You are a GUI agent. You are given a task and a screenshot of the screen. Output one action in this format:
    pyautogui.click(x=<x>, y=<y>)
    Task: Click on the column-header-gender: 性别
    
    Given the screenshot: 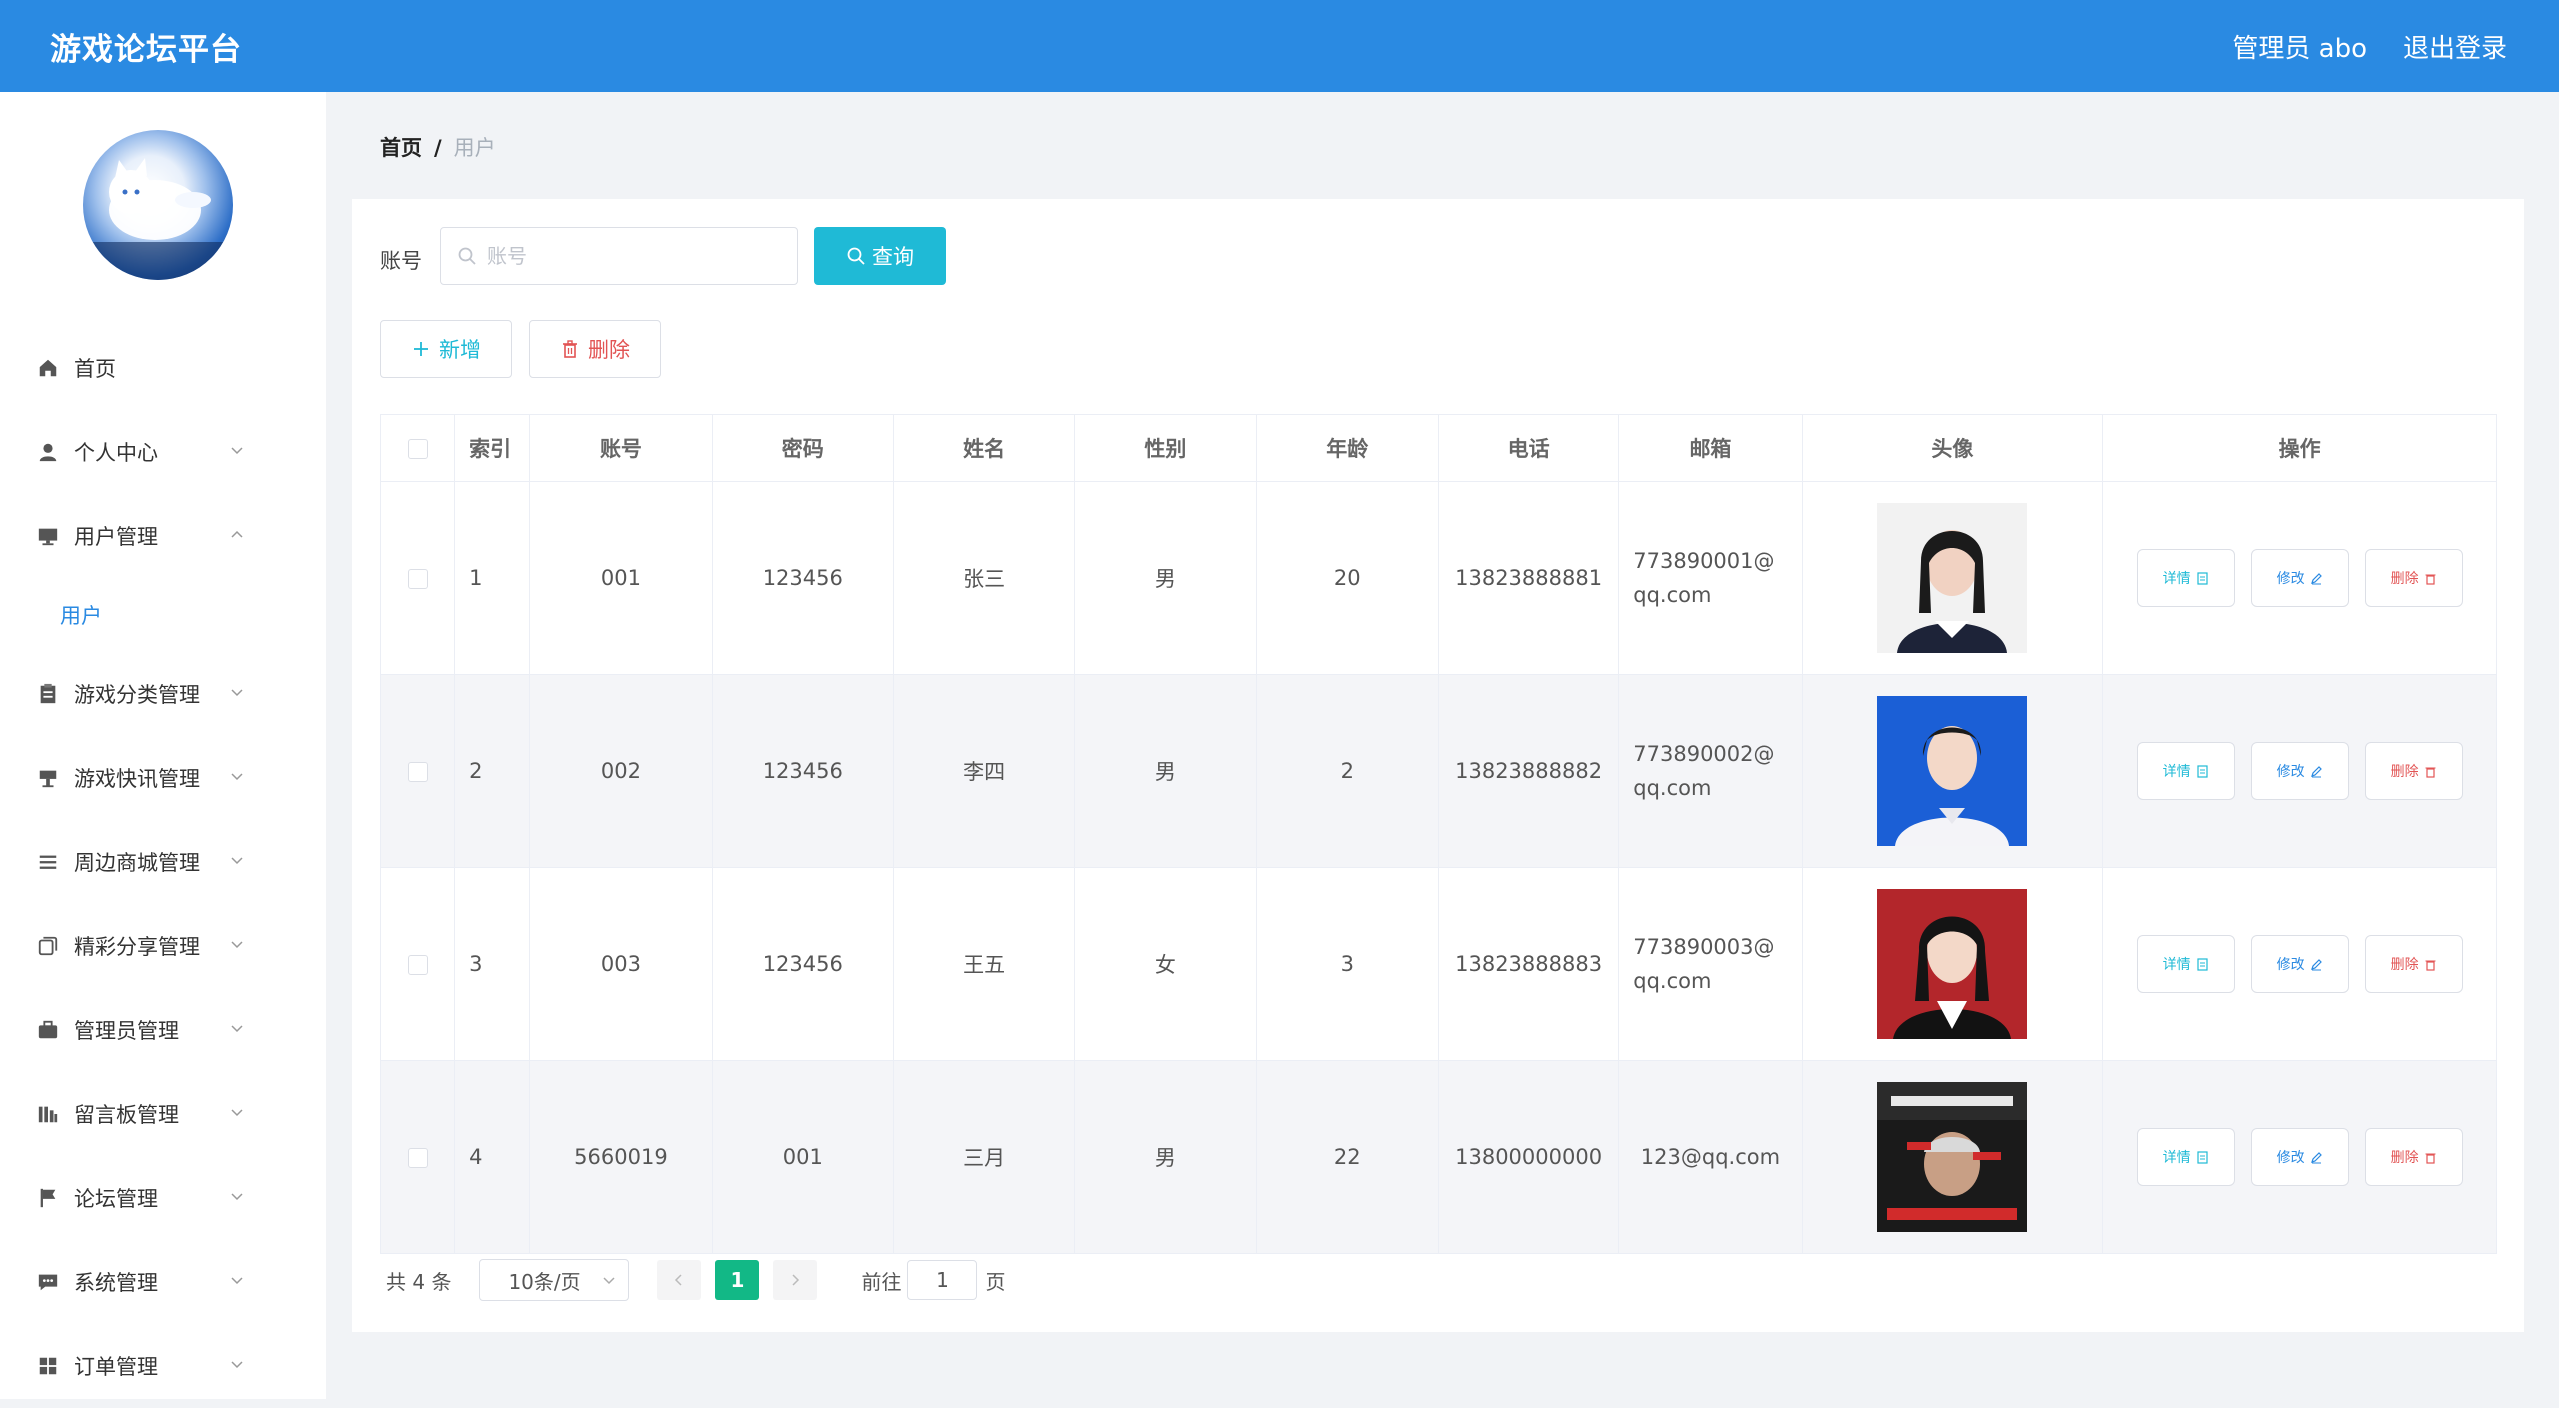 What is the action you would take?
    pyautogui.click(x=1165, y=448)
    